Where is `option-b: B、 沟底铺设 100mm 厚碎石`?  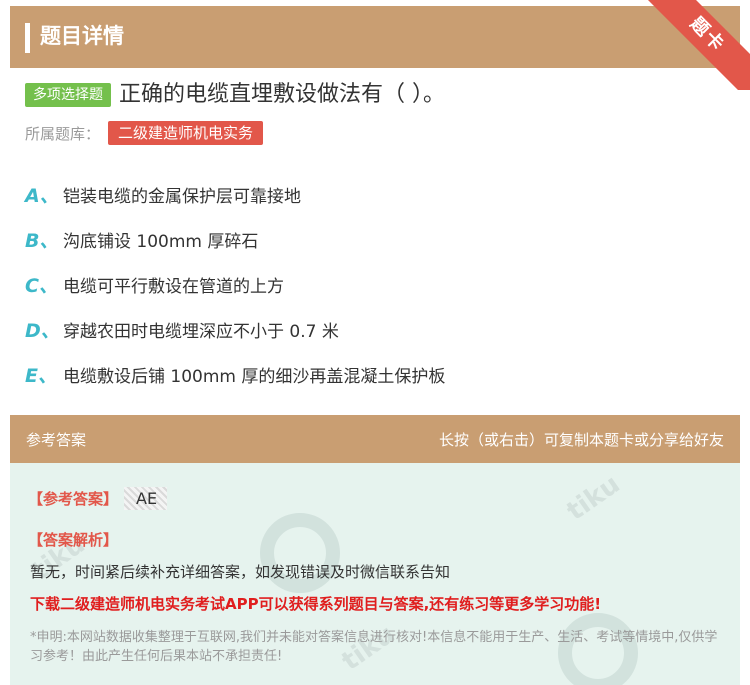
option-b: B、 沟底铺设 100mm 厚碎石 is located at coordinates (235, 239).